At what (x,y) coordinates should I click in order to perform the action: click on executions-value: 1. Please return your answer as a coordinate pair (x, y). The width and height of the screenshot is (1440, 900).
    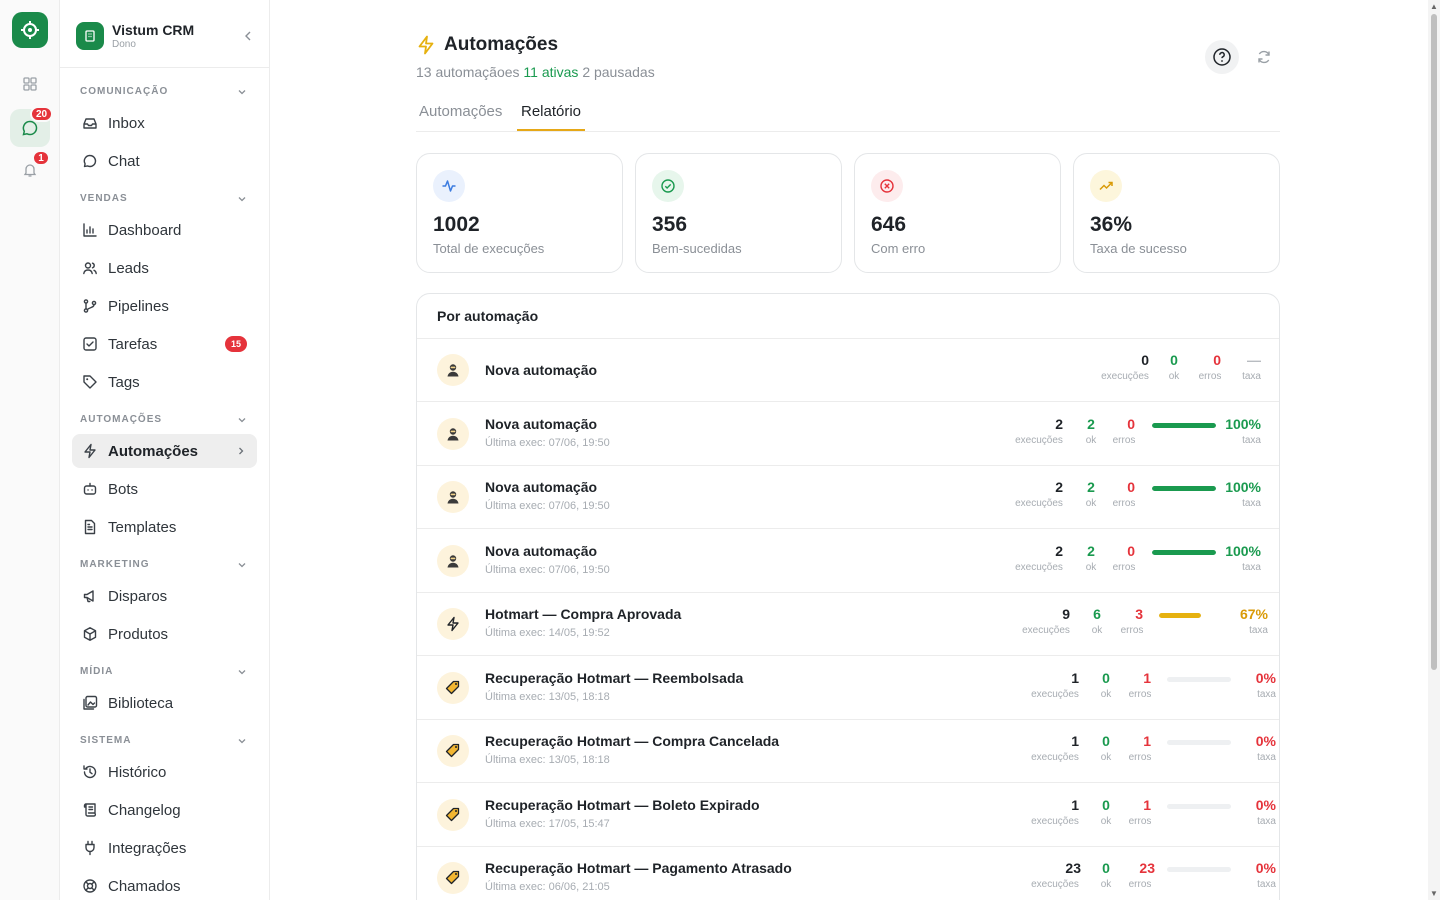
    Looking at the image, I should click on (1075, 677).